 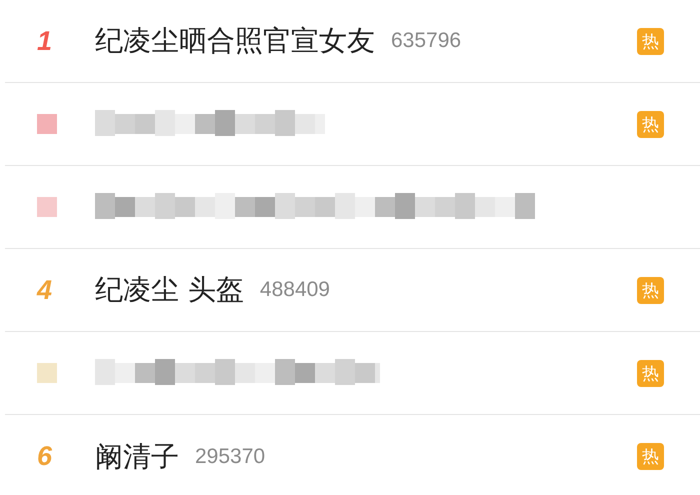 What do you see at coordinates (45, 41) in the screenshot?
I see `rank-number: 1` at bounding box center [45, 41].